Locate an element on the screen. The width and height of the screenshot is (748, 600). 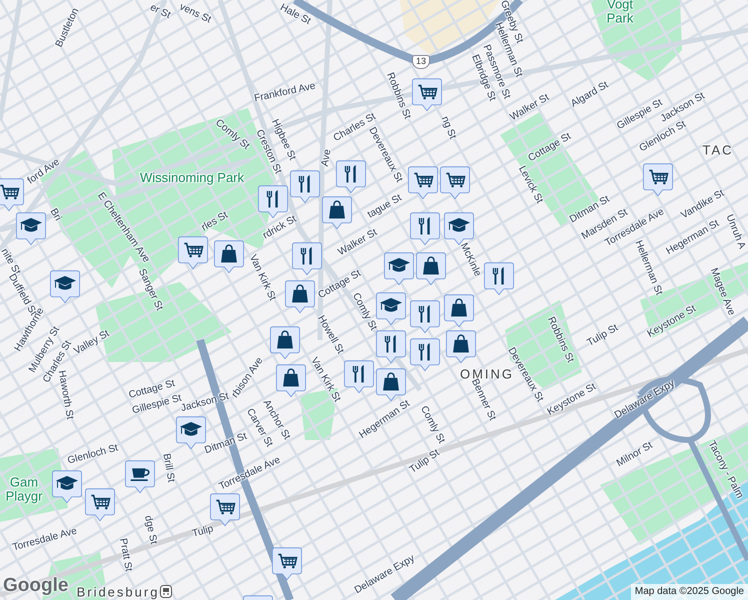
street-label: tague St is located at coordinates (385, 207).